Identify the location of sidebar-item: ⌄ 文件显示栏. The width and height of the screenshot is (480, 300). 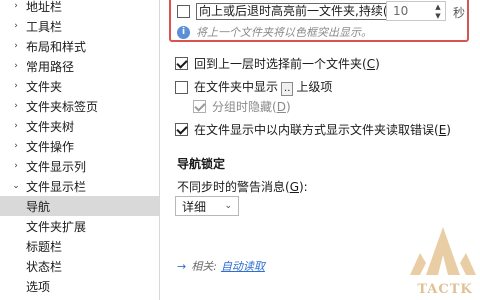
(79, 186).